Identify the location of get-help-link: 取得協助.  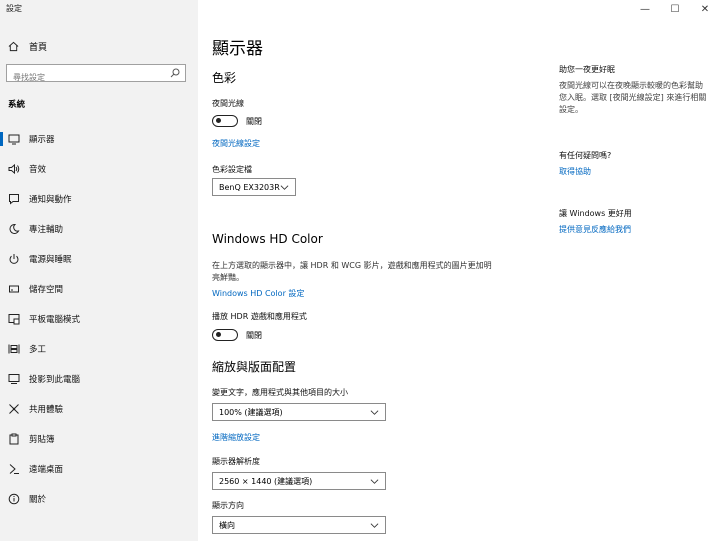
(575, 171).